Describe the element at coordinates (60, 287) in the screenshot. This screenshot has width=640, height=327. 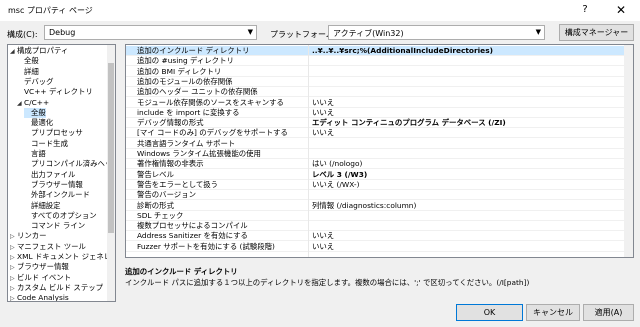
I see `tree-item-label: カスタム ビルド ステップ` at that location.